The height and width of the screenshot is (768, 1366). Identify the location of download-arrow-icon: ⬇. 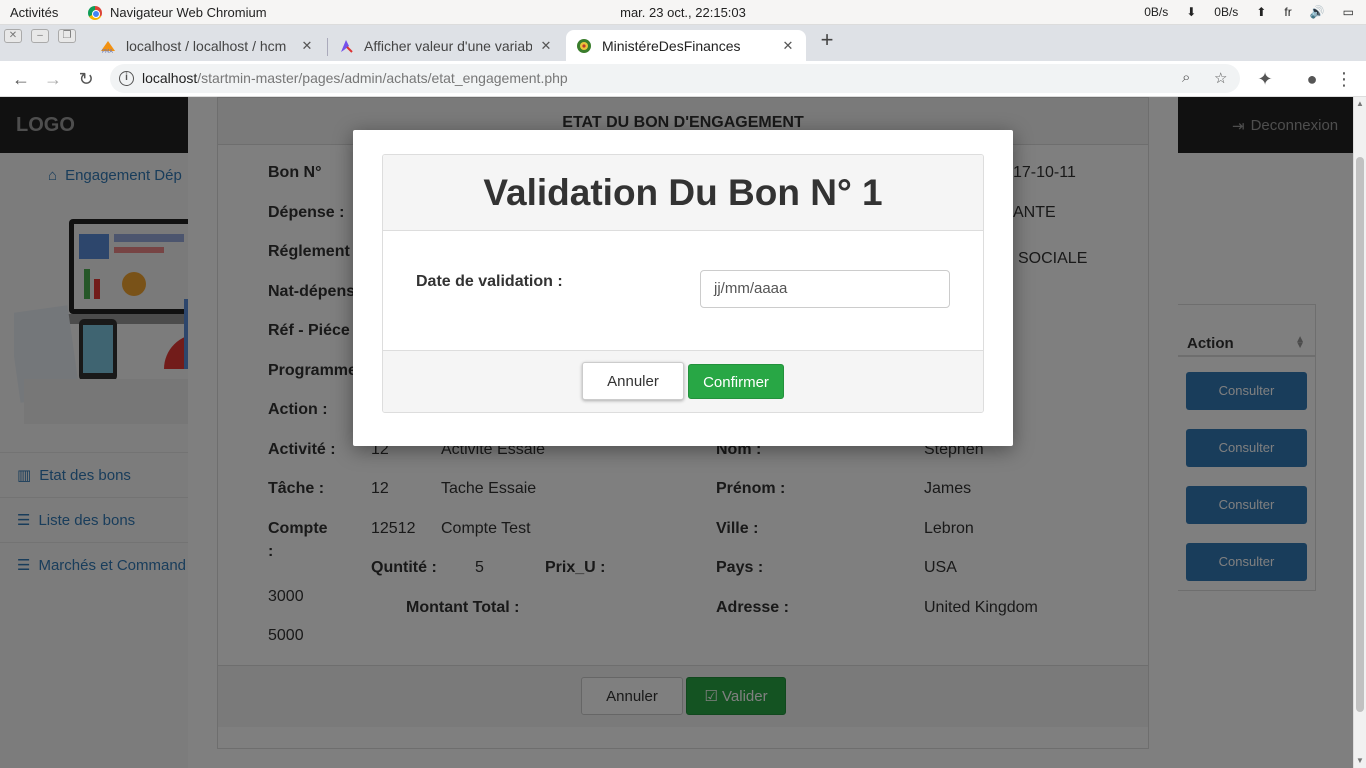
(1191, 12).